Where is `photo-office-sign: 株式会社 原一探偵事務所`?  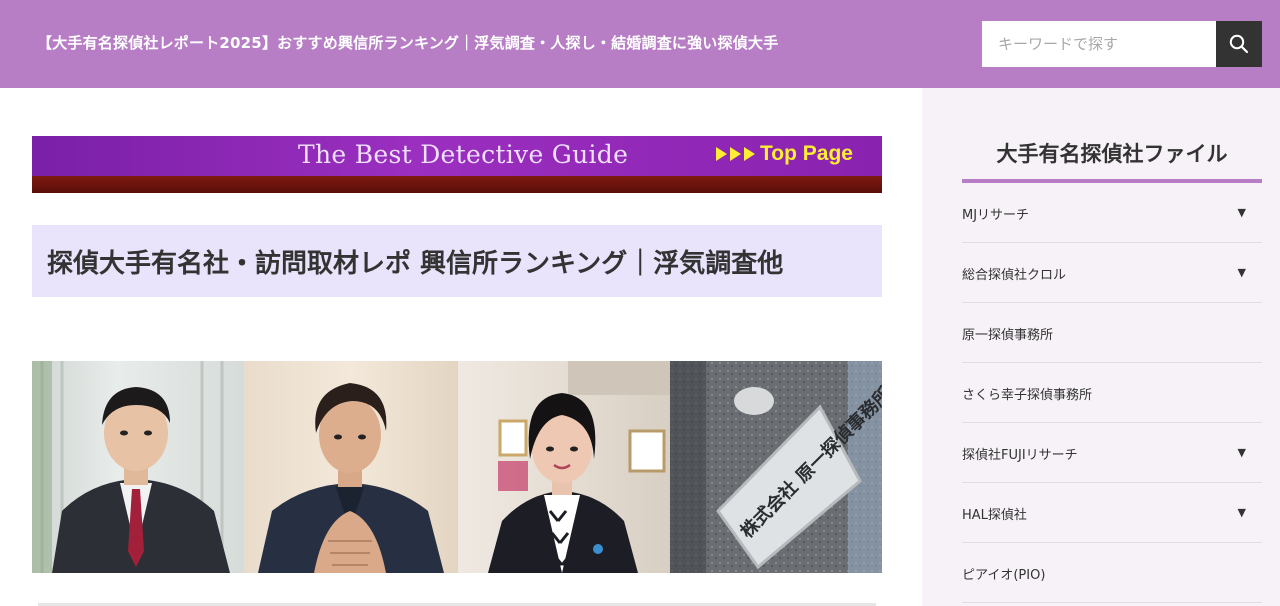
photo-office-sign: 株式会社 原一探偵事務所 is located at coordinates (776, 467).